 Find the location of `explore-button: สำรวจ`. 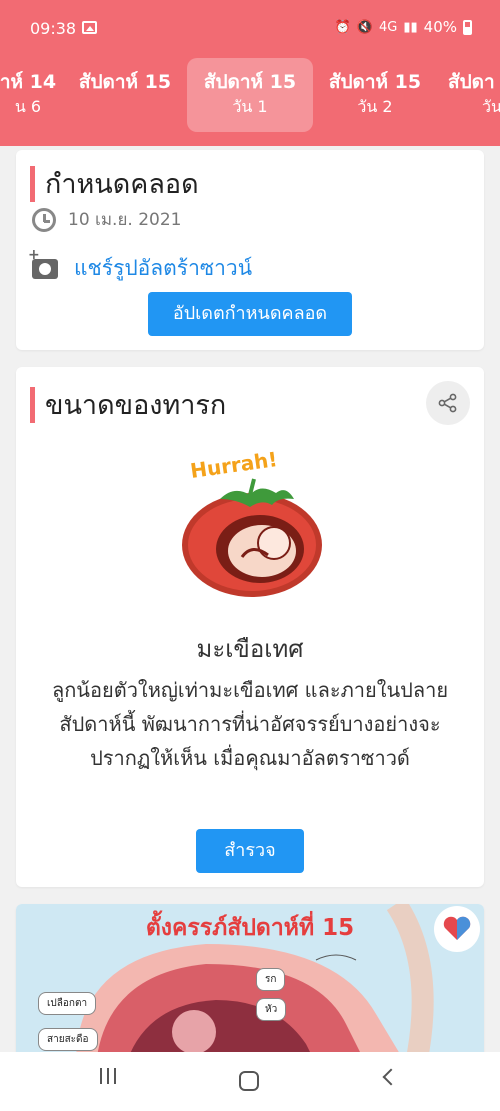

explore-button: สำรวจ is located at coordinates (250, 851).